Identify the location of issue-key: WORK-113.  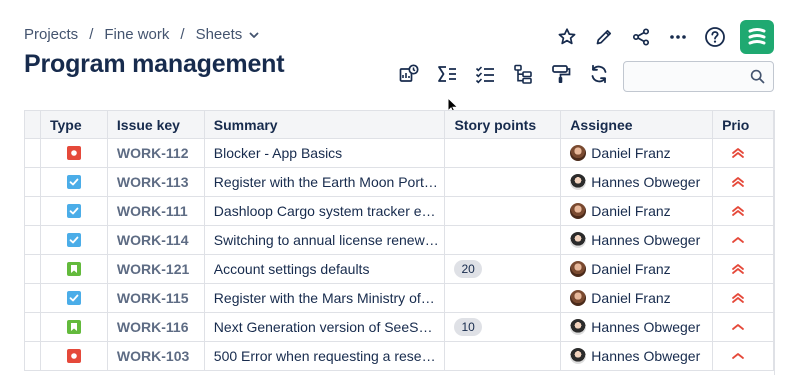
(153, 182).